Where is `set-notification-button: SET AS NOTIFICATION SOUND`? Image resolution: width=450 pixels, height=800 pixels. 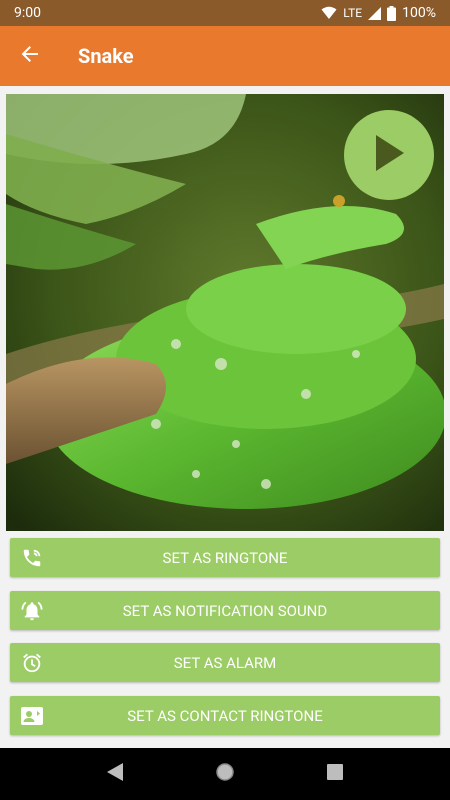
set-notification-button: SET AS NOTIFICATION SOUND is located at coordinates (225, 610).